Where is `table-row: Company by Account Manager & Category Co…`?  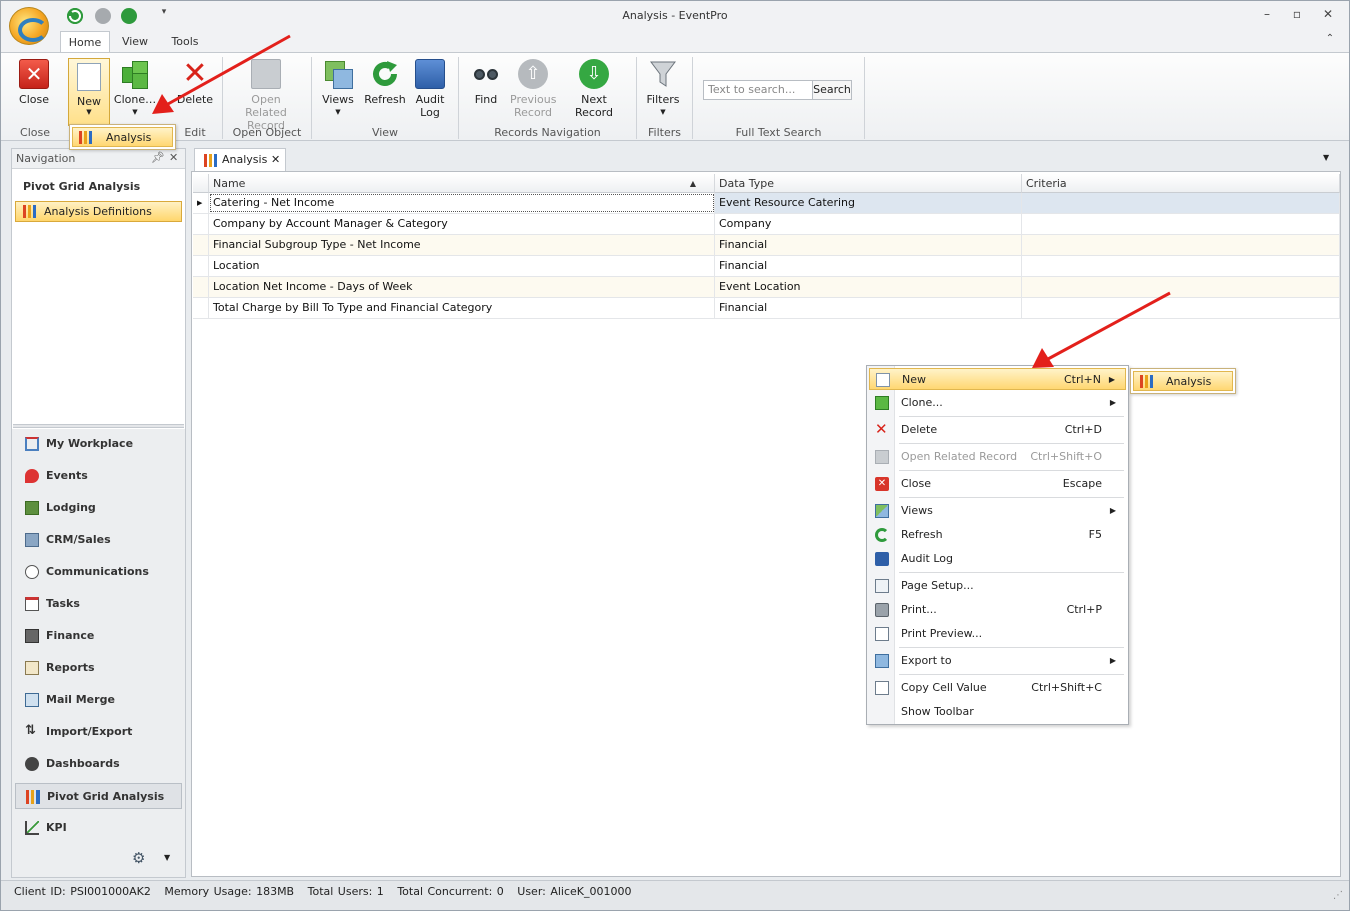
table-row: Company by Account Manager & Category Co… is located at coordinates (766, 224).